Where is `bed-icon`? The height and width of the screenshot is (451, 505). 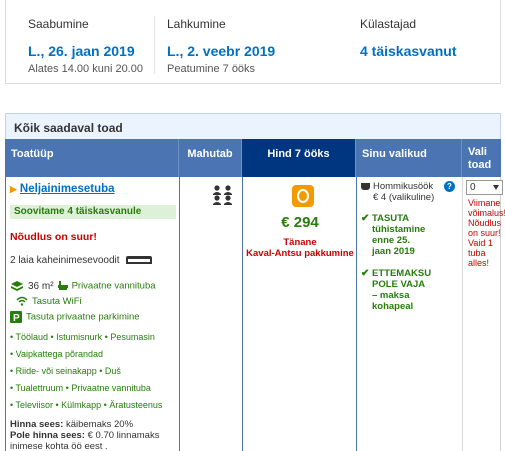 bed-icon is located at coordinates (139, 260).